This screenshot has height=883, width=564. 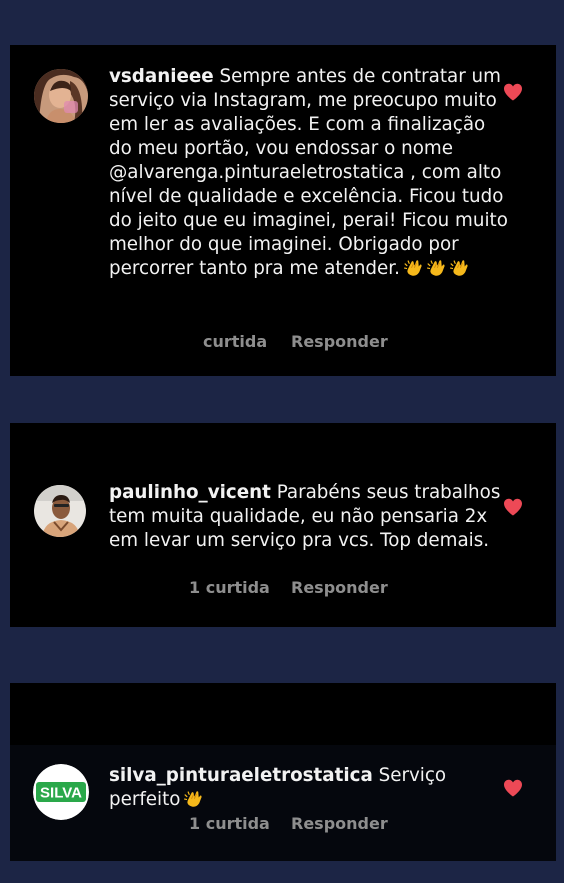 I want to click on username: vsdanieee, so click(x=161, y=76).